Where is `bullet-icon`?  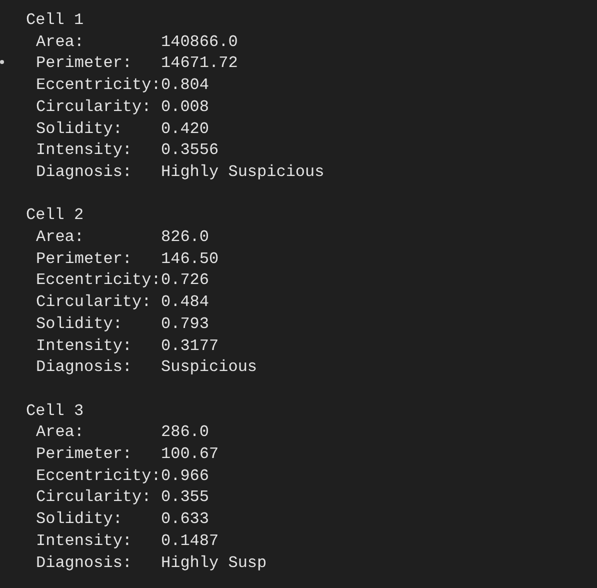 bullet-icon is located at coordinates (2, 62).